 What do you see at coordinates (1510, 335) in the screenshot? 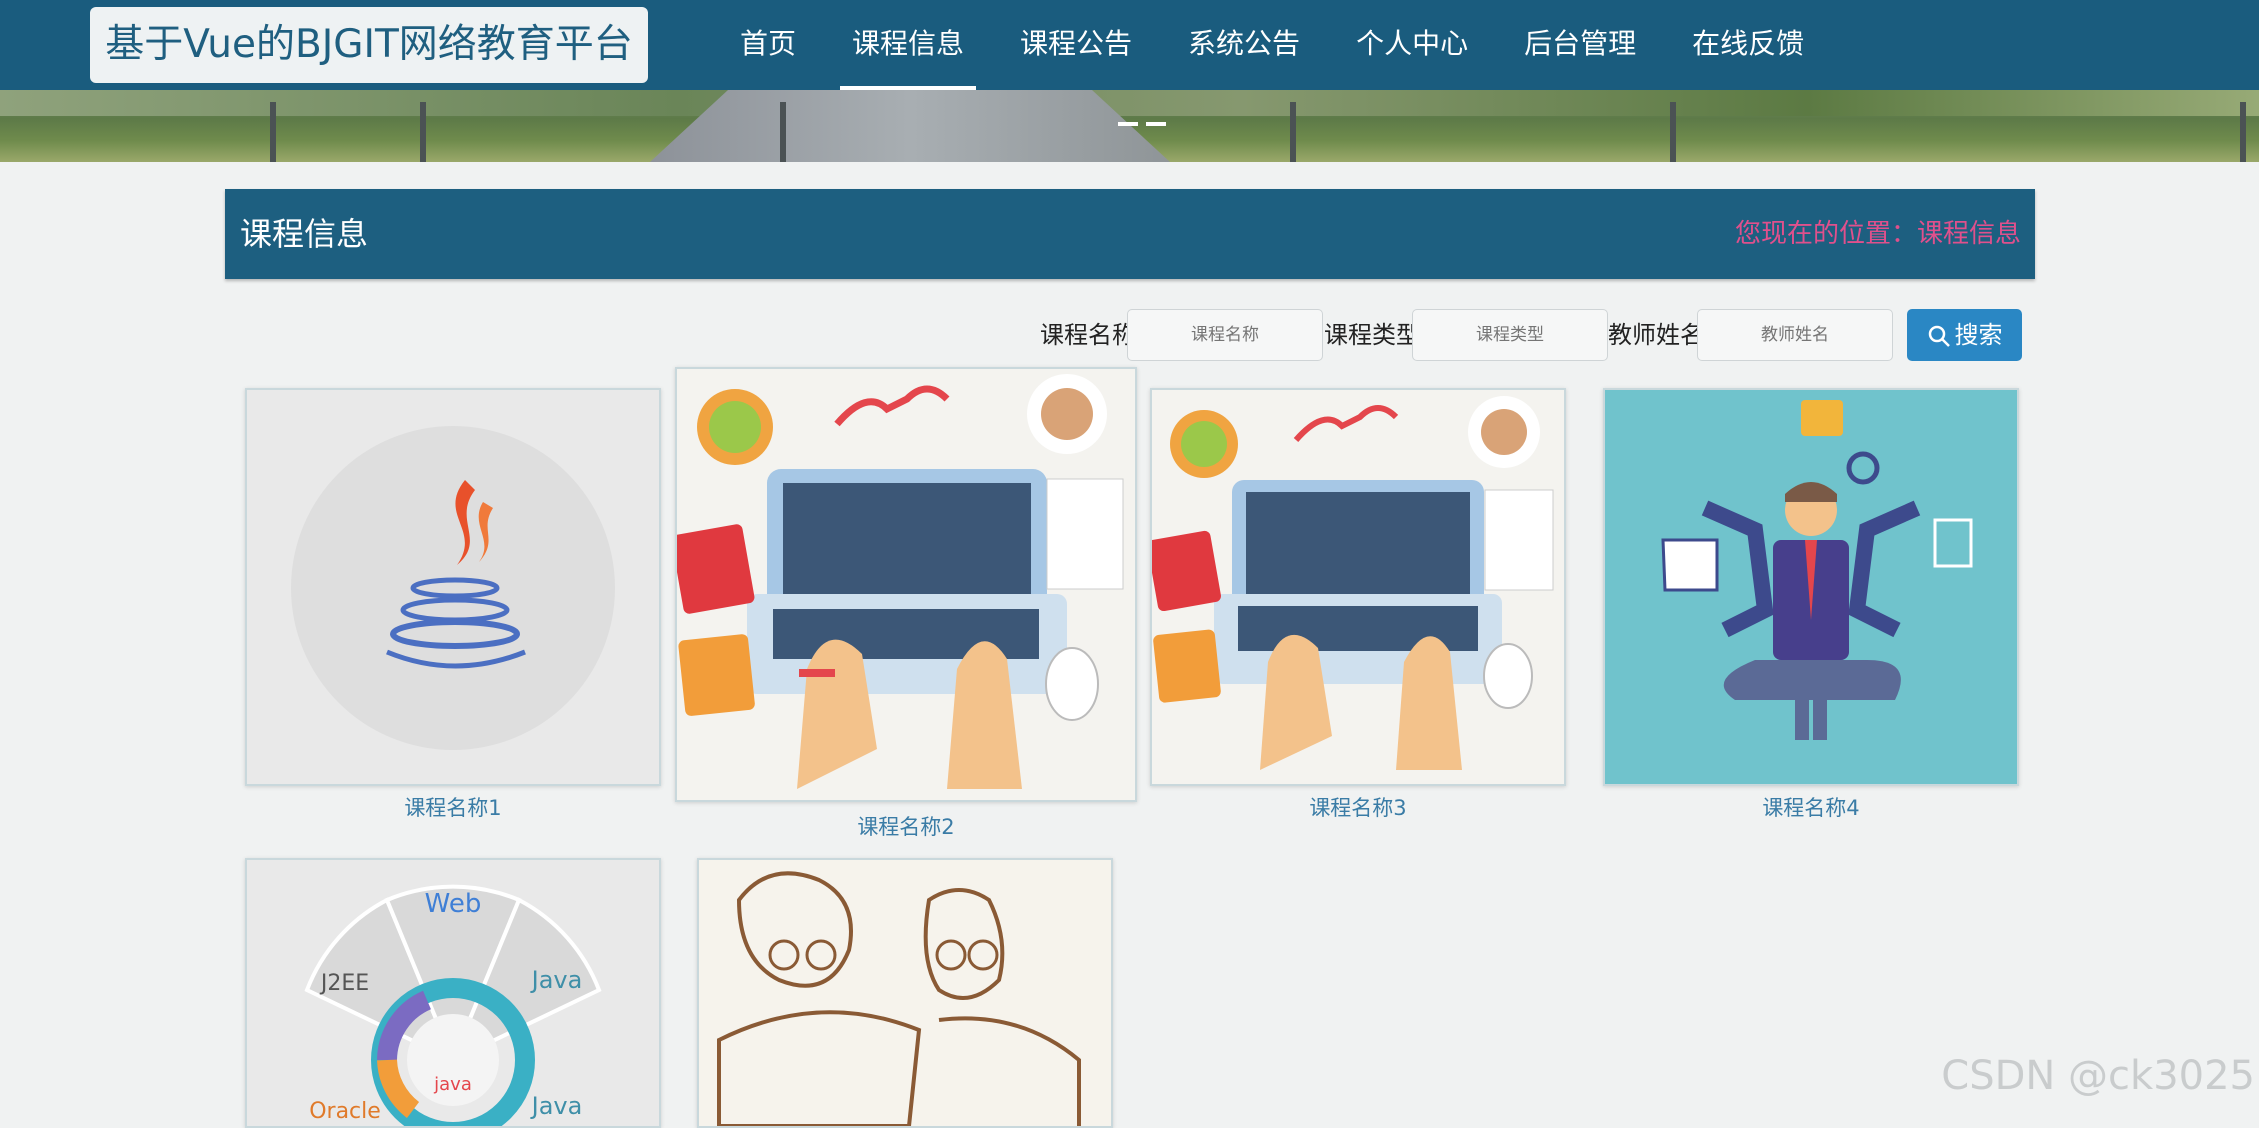
I see `course-type-input` at bounding box center [1510, 335].